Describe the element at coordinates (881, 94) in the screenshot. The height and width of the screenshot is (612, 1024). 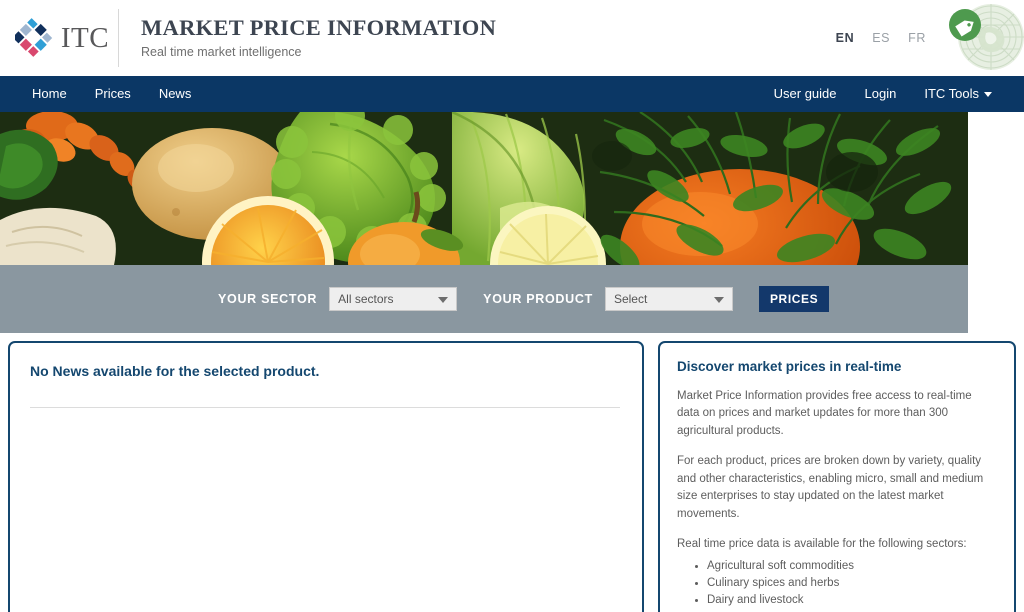
I see `nav-item-login: Login` at that location.